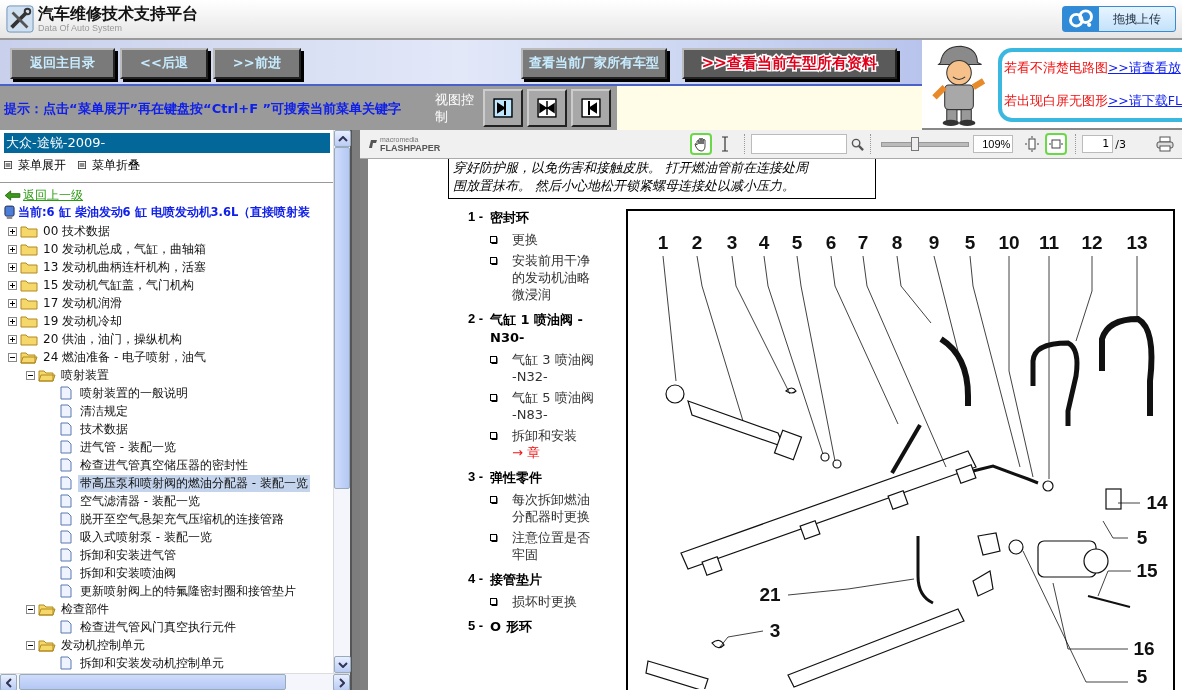  What do you see at coordinates (128, 447) in the screenshot?
I see `tree-item: 进气管 - 装配一览` at bounding box center [128, 447].